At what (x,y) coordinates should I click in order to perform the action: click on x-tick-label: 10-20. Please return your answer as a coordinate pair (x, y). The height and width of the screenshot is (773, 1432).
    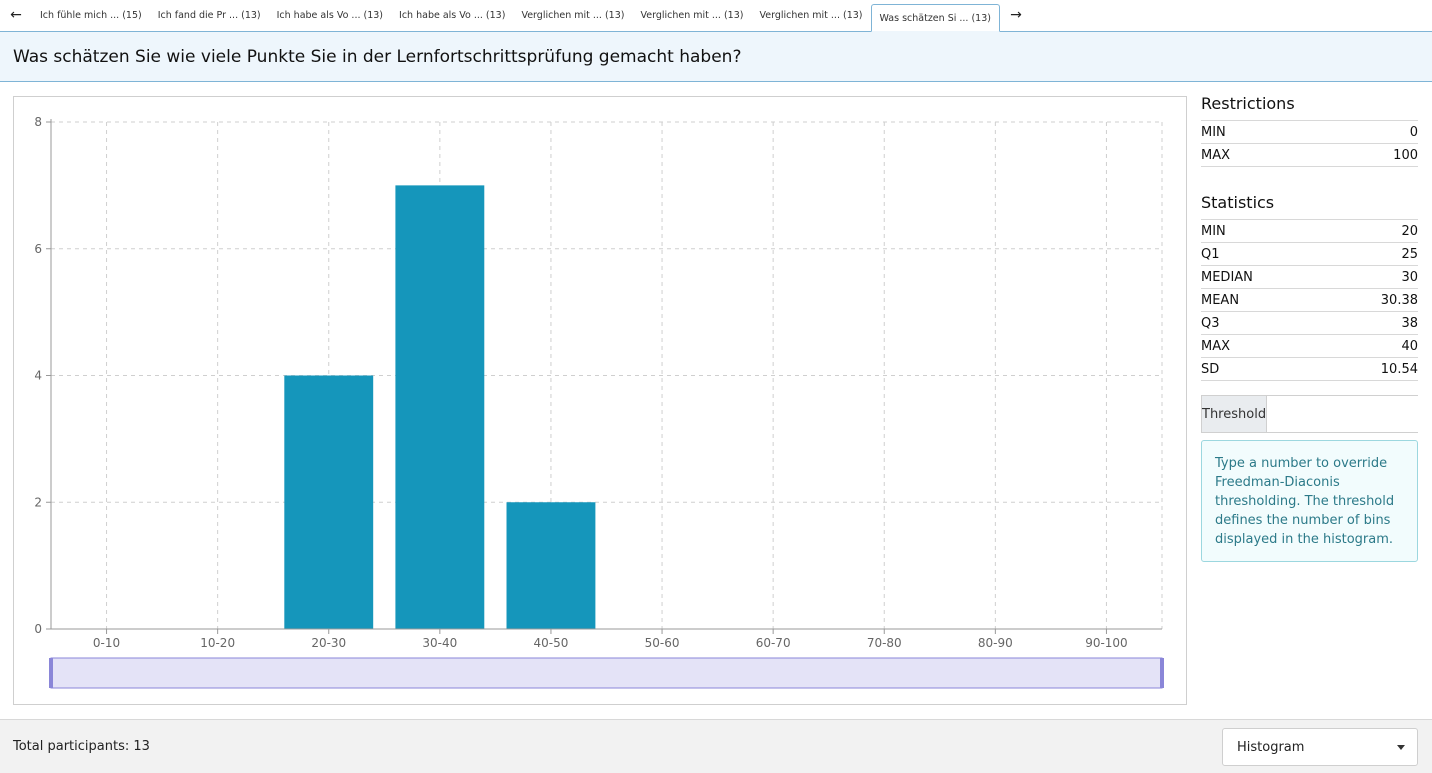
    Looking at the image, I should click on (217, 643).